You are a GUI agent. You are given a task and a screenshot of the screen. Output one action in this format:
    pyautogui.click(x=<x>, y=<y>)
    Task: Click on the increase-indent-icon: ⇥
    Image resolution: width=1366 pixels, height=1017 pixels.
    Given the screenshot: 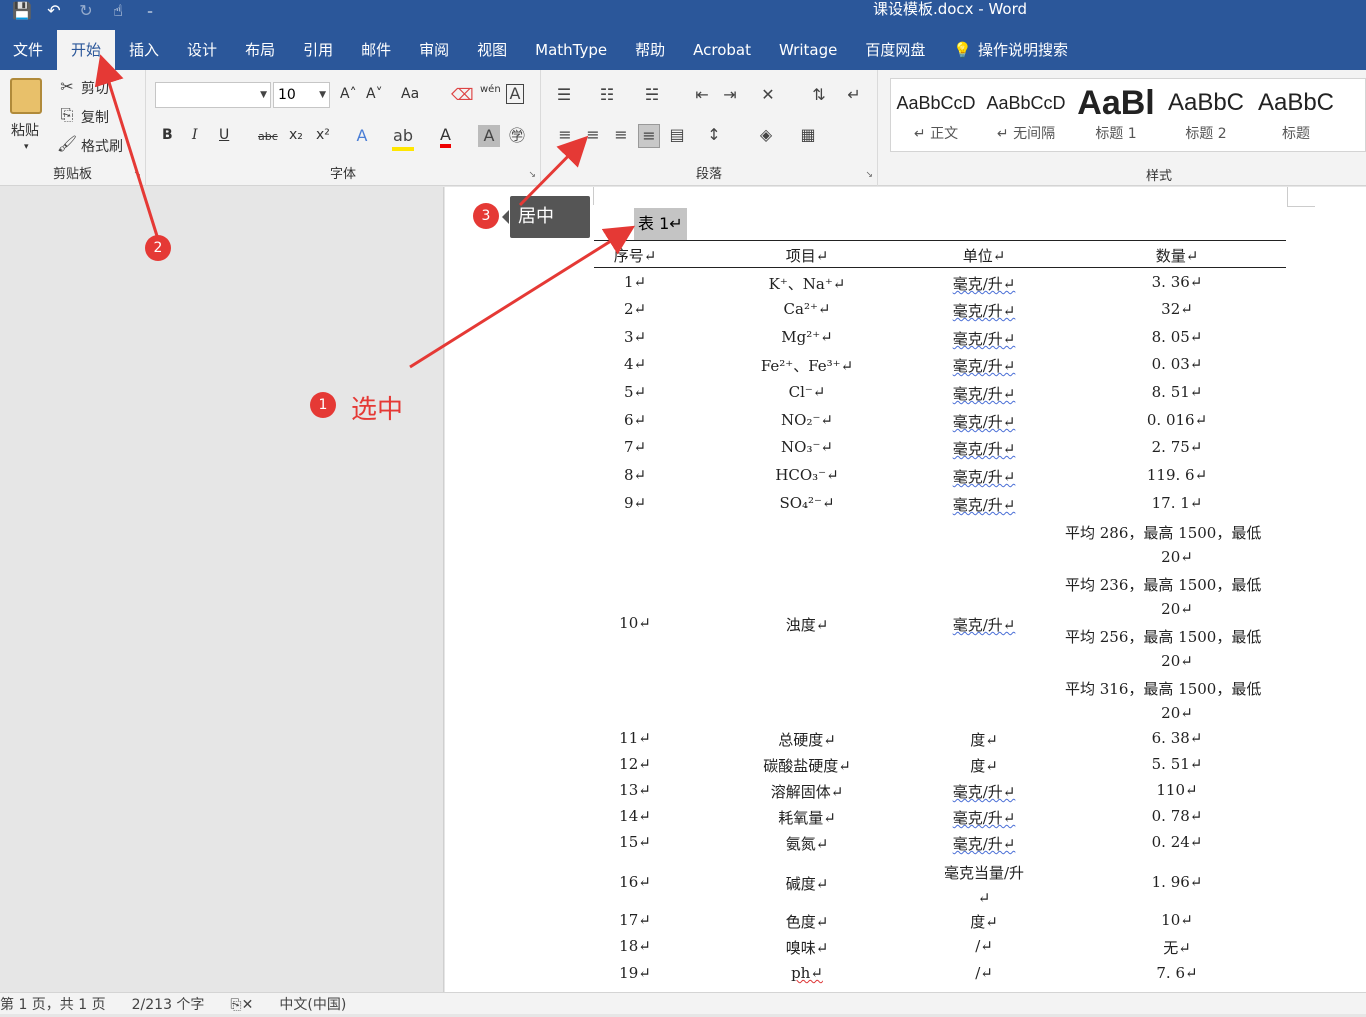 What is the action you would take?
    pyautogui.click(x=730, y=95)
    